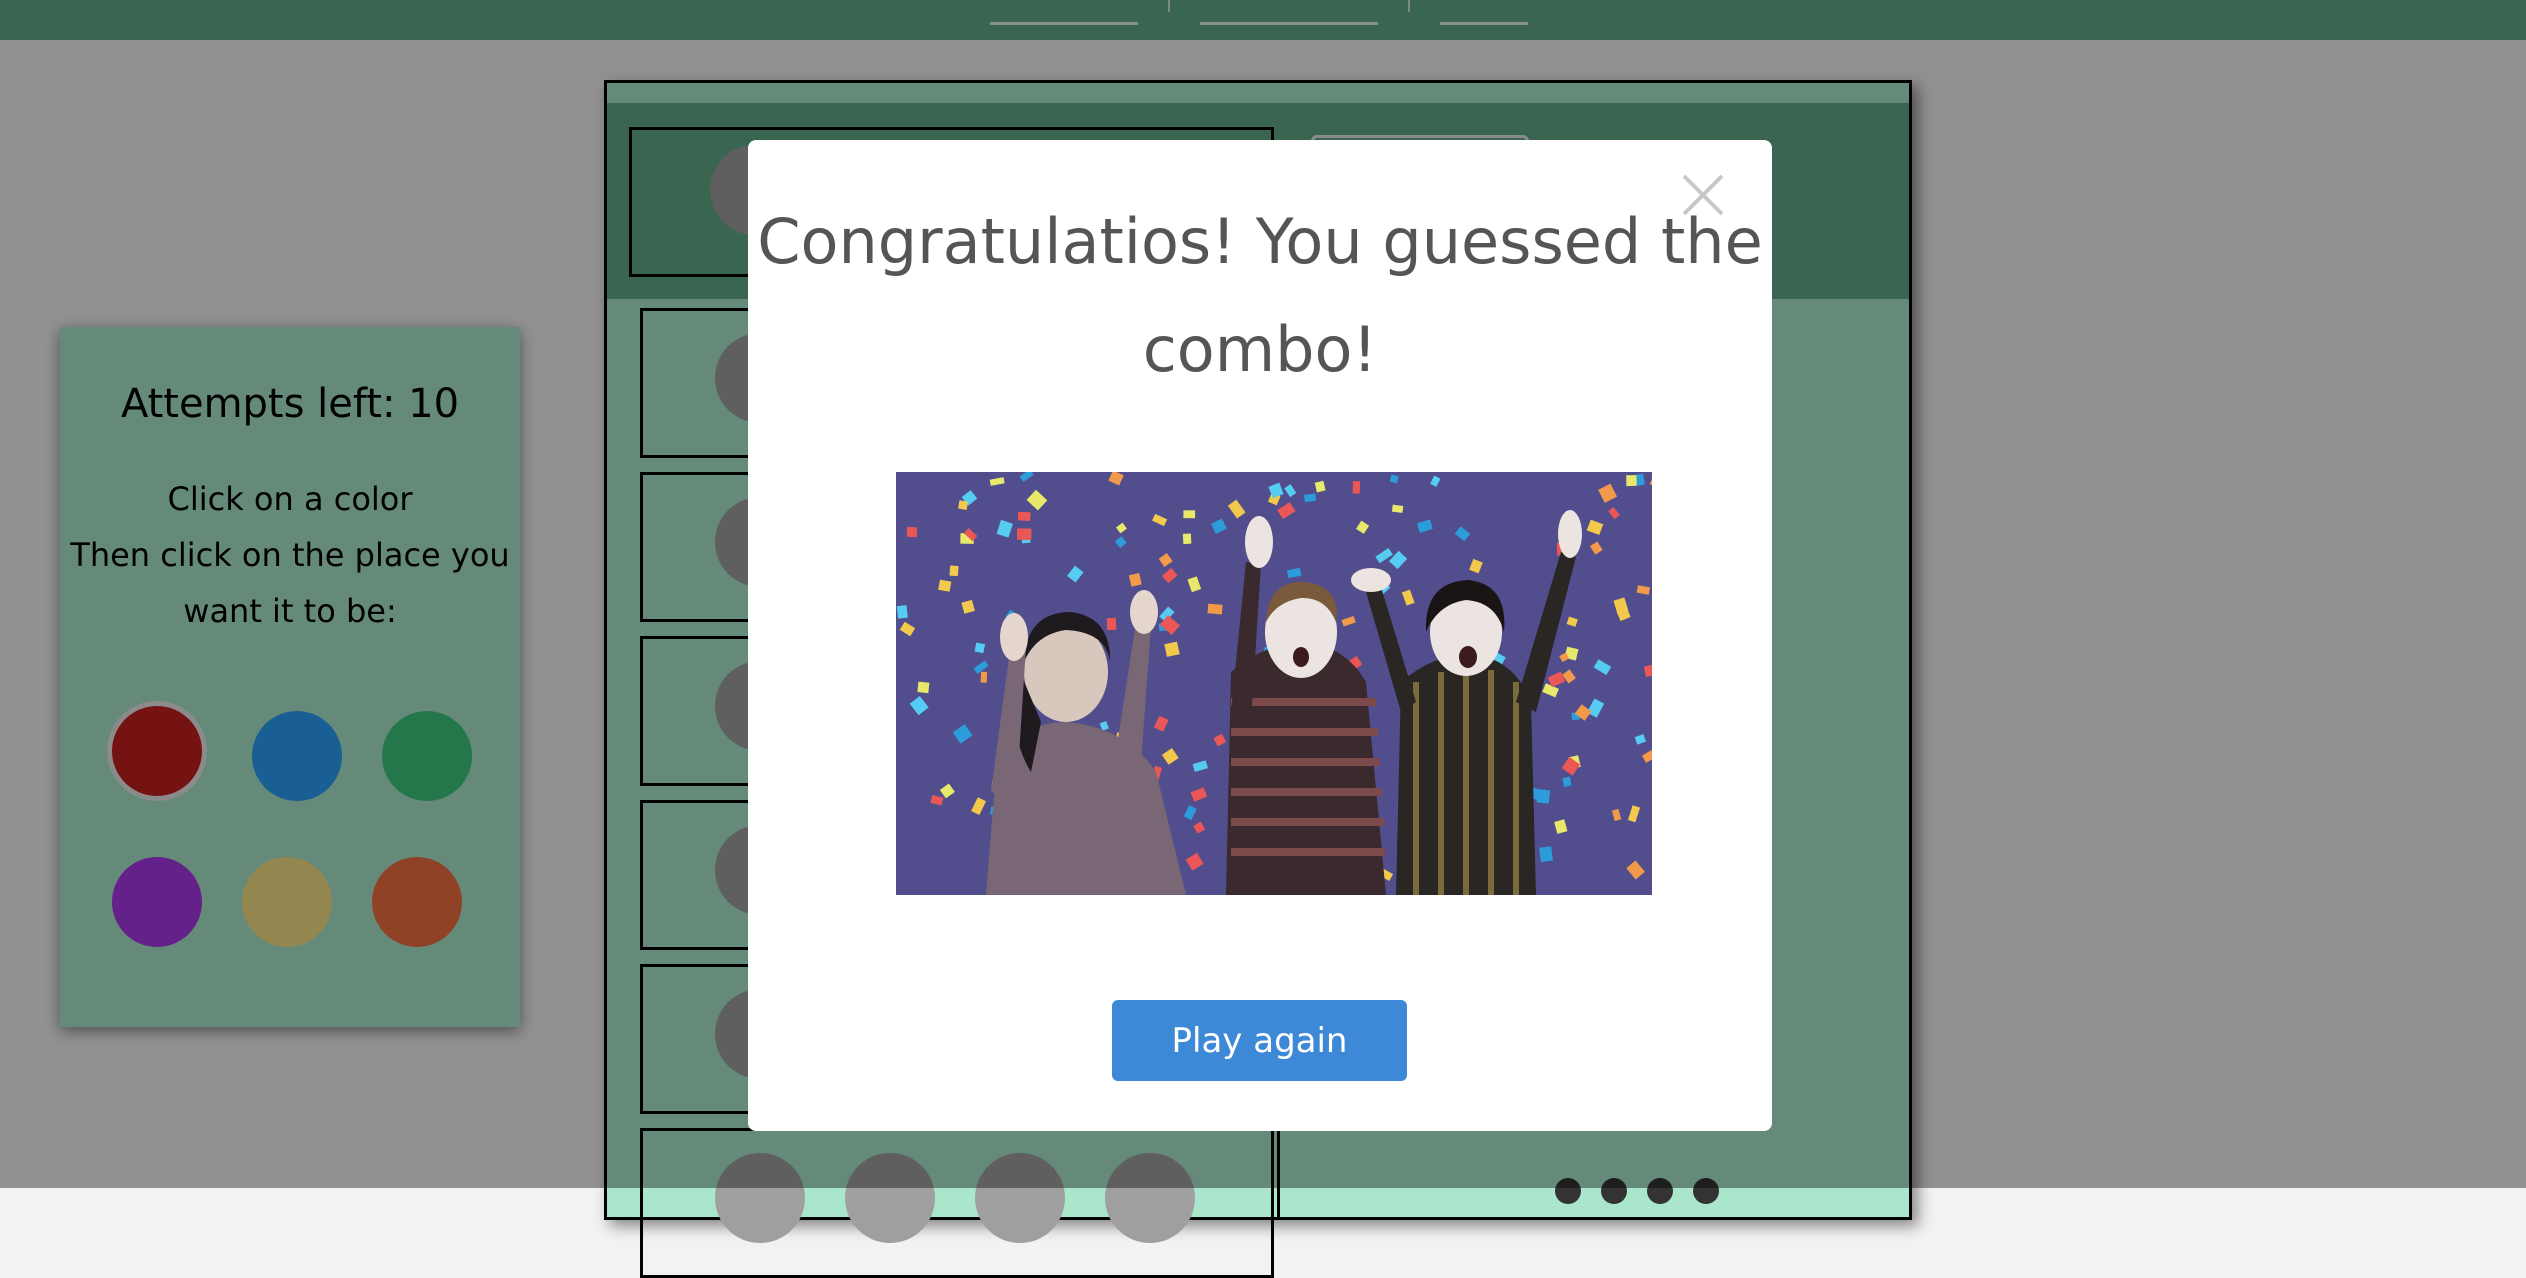 This screenshot has width=2526, height=1278. Describe the element at coordinates (1259, 1040) in the screenshot. I see `play-again-button: Play again` at that location.